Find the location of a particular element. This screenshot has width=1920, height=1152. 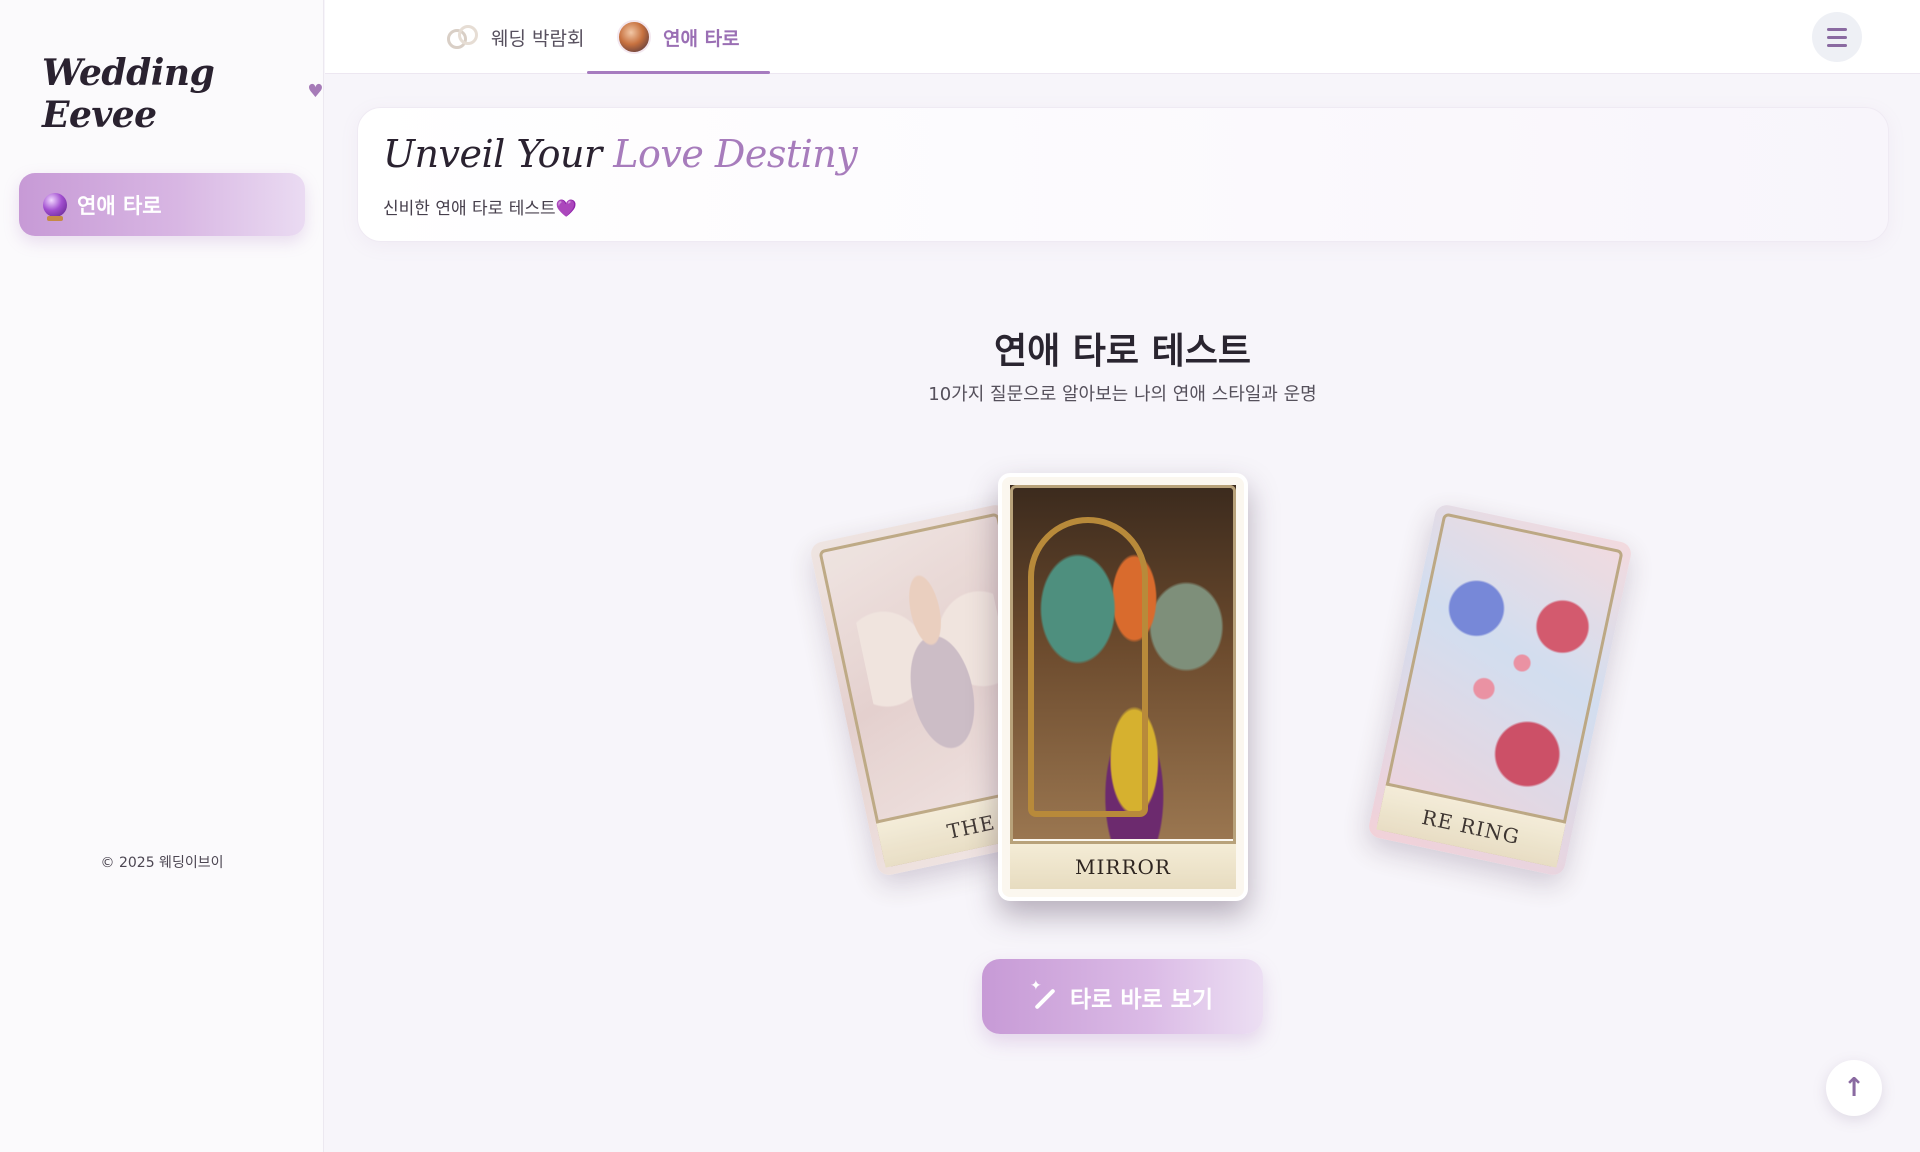

heart-icon: ♥ is located at coordinates (315, 91).